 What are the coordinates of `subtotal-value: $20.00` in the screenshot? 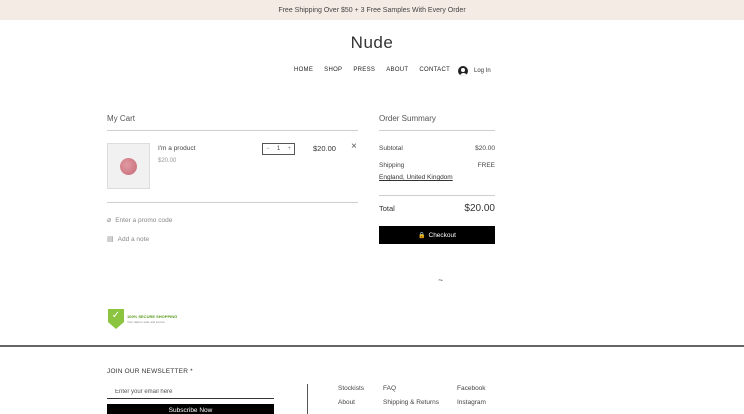 It's located at (485, 148).